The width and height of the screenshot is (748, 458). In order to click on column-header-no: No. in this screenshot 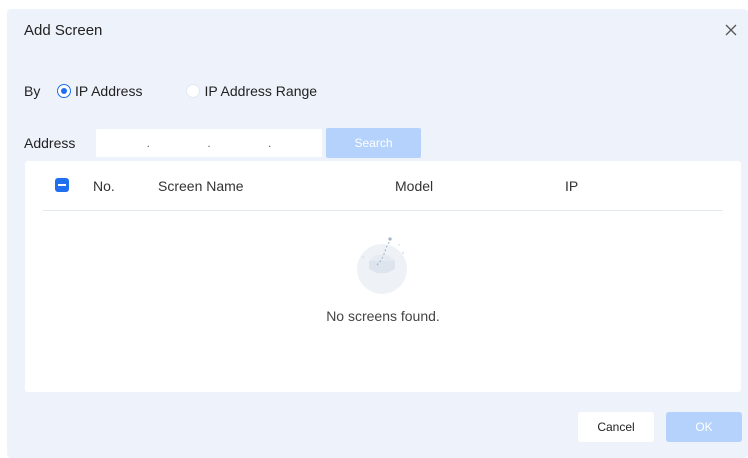, I will do `click(104, 186)`.